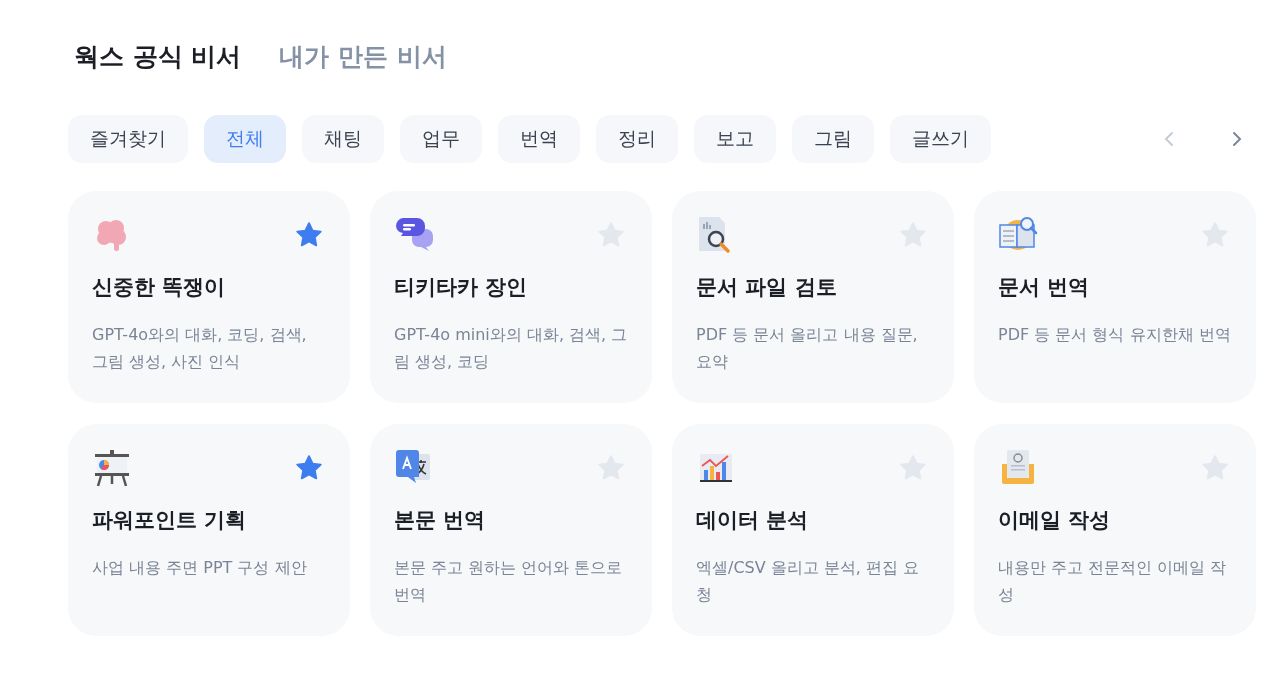  What do you see at coordinates (1113, 581) in the screenshot?
I see `assistant-description: 내용만 주고 전문적인 이메일 작성` at bounding box center [1113, 581].